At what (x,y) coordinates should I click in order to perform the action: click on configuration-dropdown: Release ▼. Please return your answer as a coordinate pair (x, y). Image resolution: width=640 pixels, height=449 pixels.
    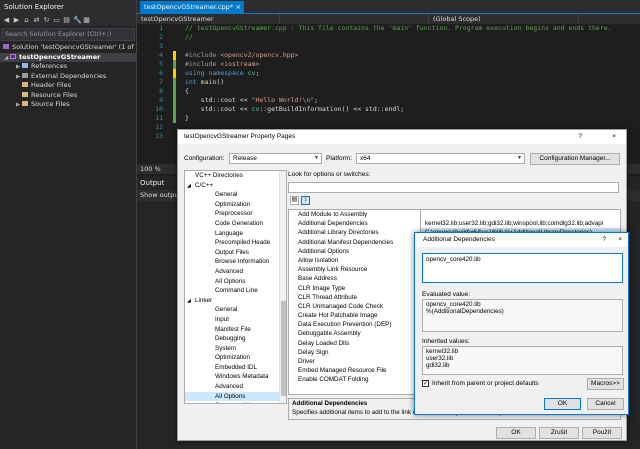
    Looking at the image, I should click on (275, 158).